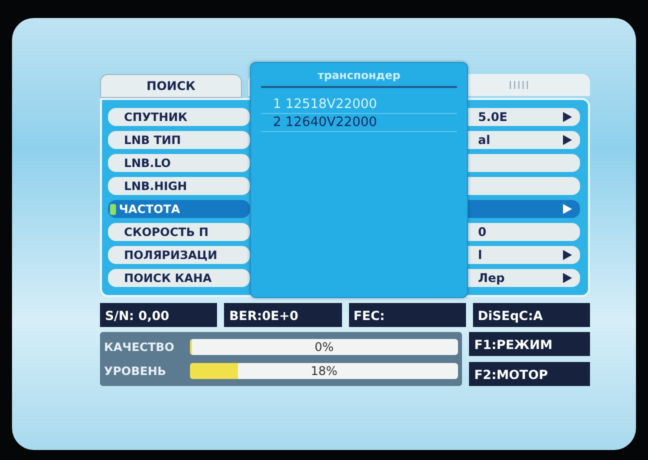 This screenshot has width=648, height=460. I want to click on menu-item: СПУТНИК, so click(179, 117).